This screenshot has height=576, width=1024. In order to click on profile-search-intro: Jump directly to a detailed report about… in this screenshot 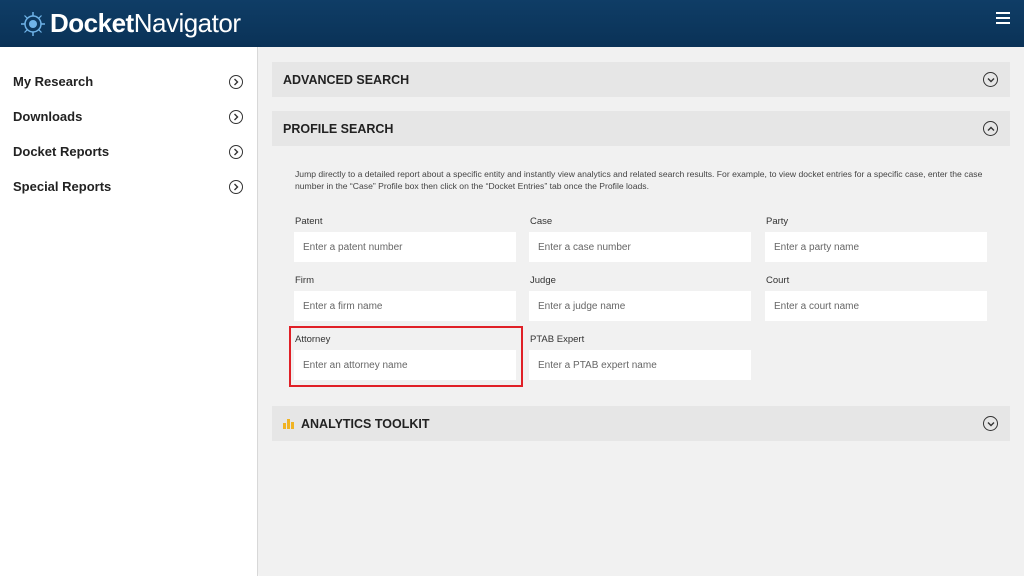, I will do `click(639, 180)`.